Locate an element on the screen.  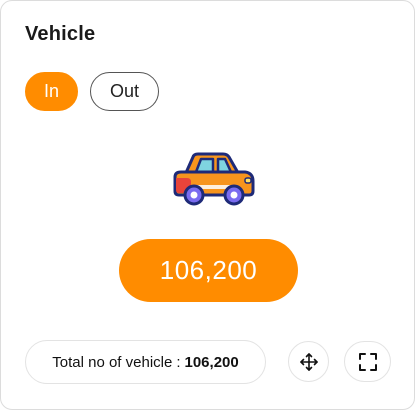
car-icon is located at coordinates (214, 179).